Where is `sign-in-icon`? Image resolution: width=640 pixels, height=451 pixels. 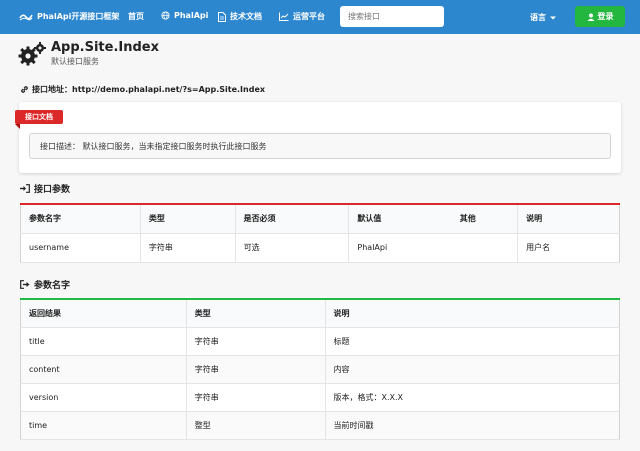
sign-in-icon is located at coordinates (25, 188).